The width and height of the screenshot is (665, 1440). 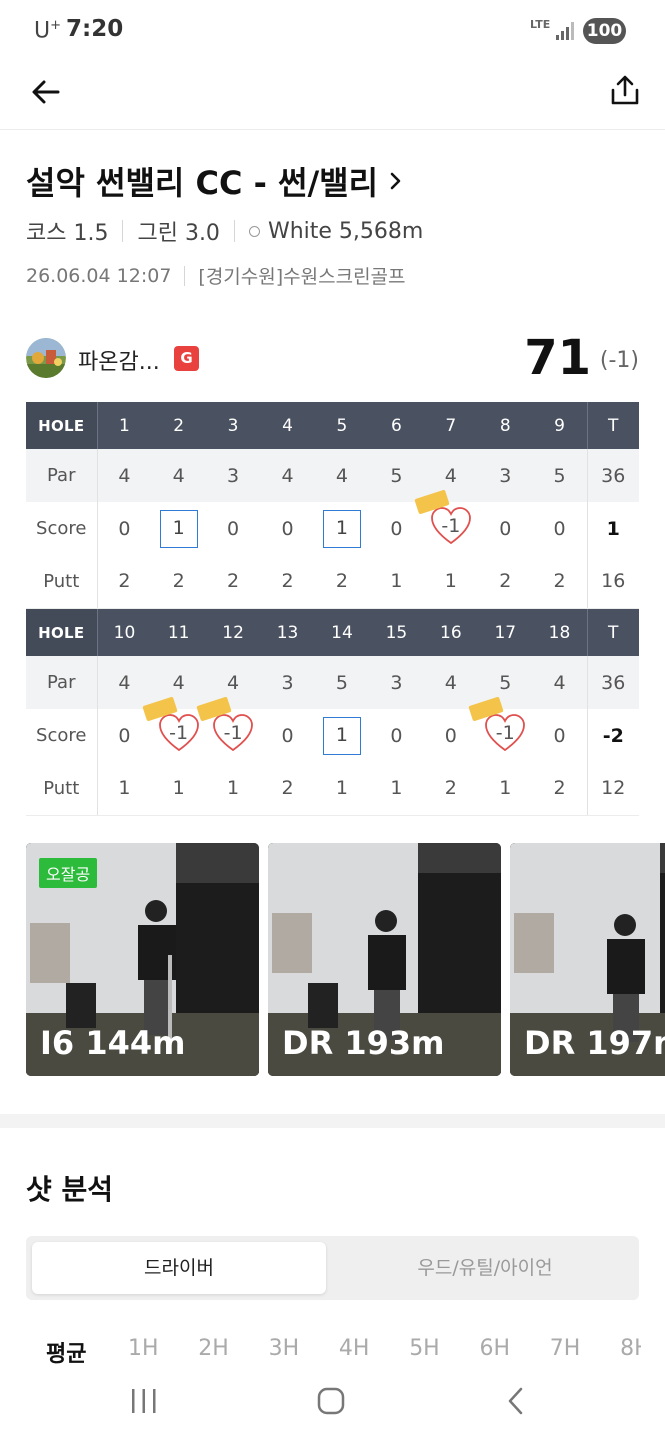 I want to click on grade-badge: G, so click(x=186, y=358).